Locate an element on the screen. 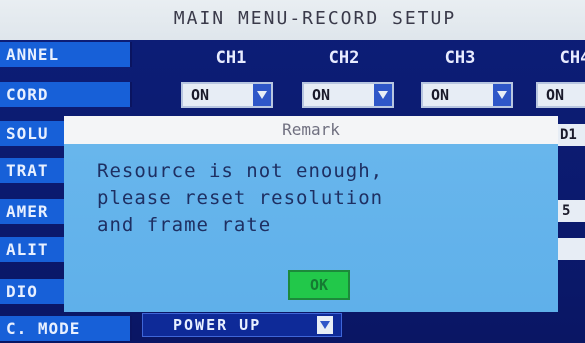 The image size is (585, 343). camera-value-ch4: 5 is located at coordinates (571, 211).